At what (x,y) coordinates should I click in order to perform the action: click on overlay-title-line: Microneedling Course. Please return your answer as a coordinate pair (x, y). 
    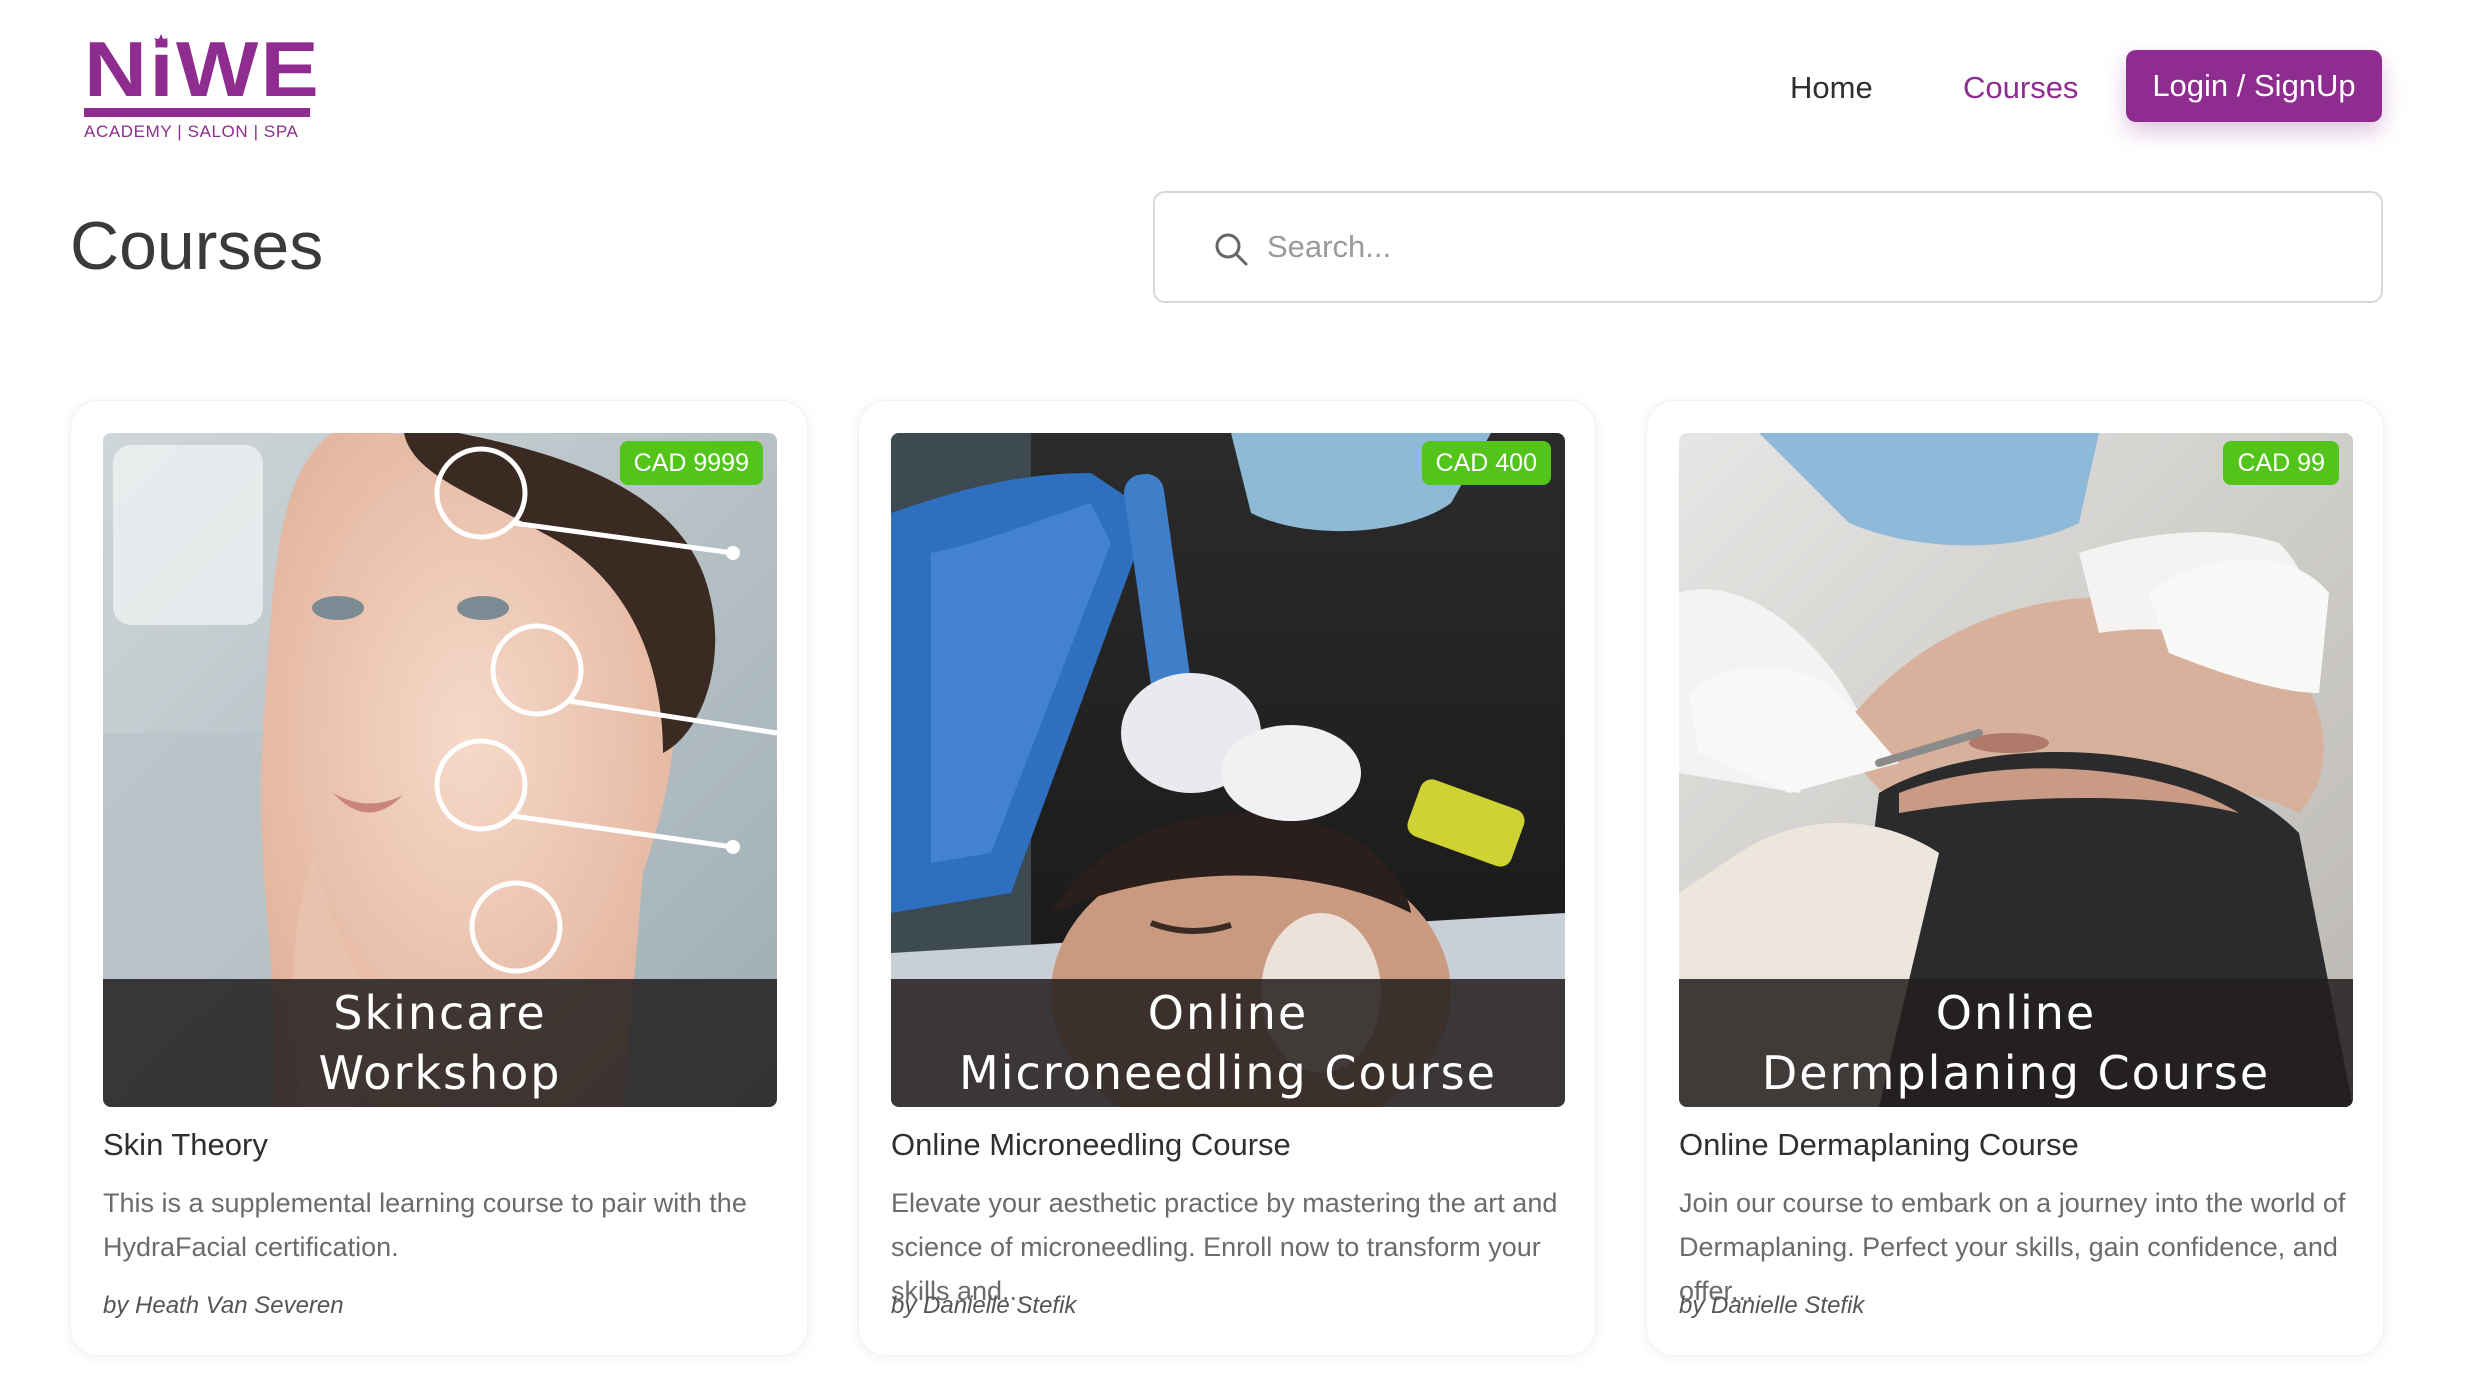
    Looking at the image, I should click on (1228, 1073).